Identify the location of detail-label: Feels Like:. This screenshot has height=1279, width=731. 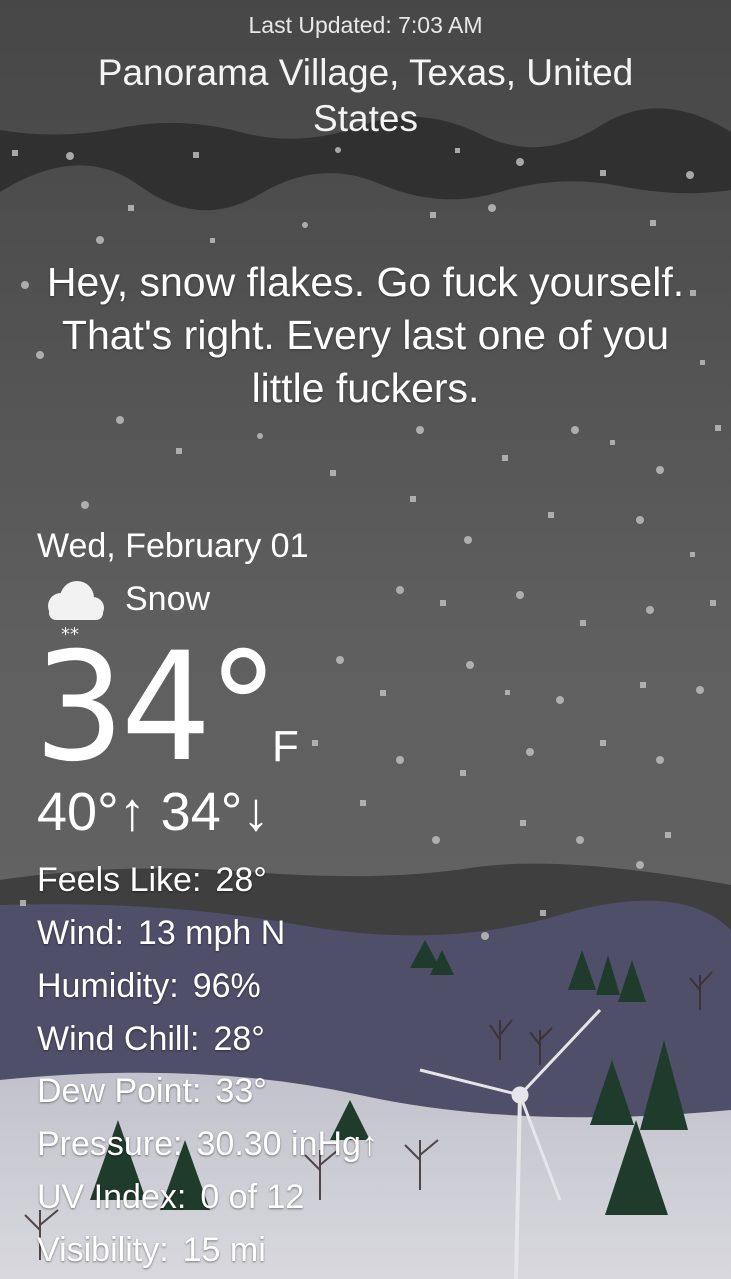
(119, 880).